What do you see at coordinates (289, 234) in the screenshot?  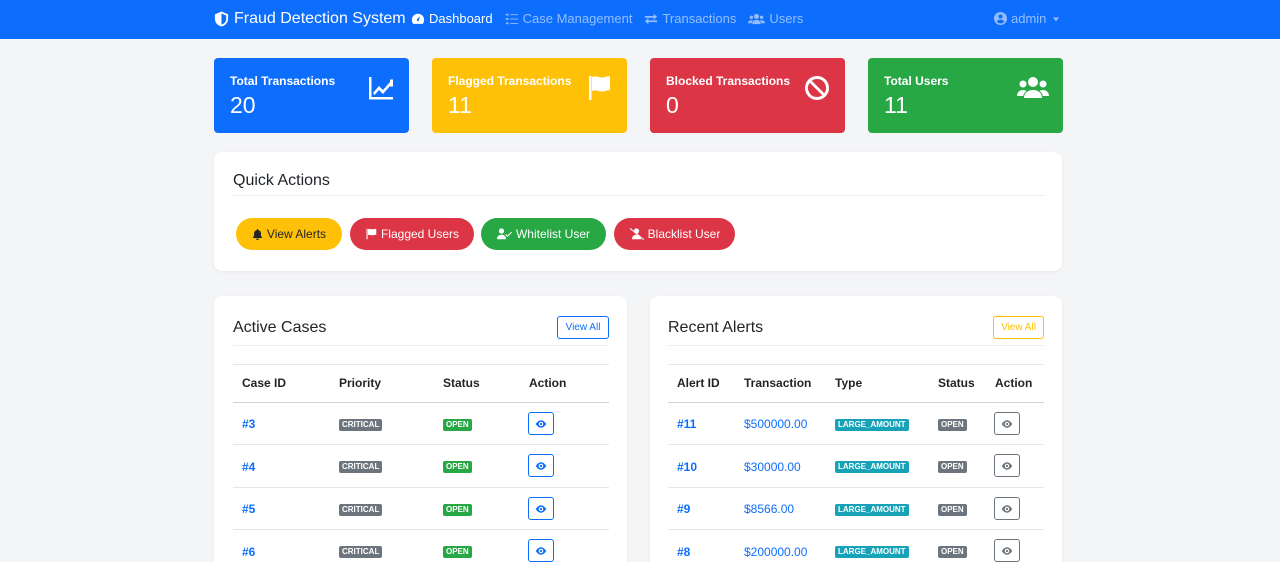 I see `view-alerts-button: View Alerts` at bounding box center [289, 234].